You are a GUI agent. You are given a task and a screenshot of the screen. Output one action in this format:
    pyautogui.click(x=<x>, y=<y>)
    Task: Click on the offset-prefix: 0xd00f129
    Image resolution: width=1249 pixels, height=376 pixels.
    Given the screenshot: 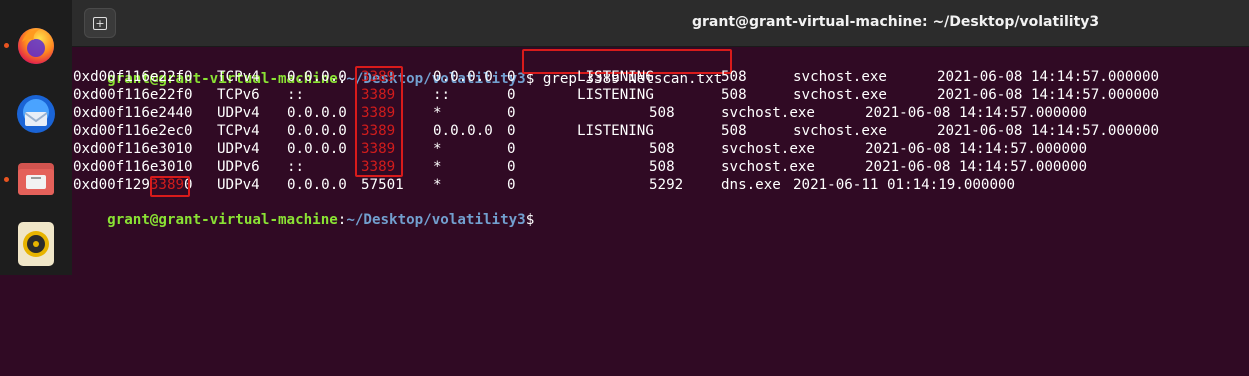 What is the action you would take?
    pyautogui.click(x=111, y=185)
    